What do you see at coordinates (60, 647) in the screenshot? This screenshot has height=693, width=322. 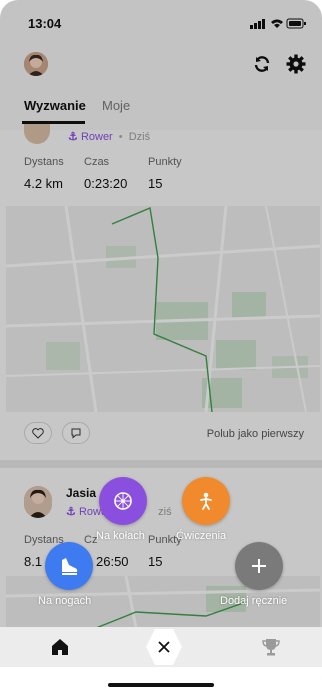 I see `home-icon` at bounding box center [60, 647].